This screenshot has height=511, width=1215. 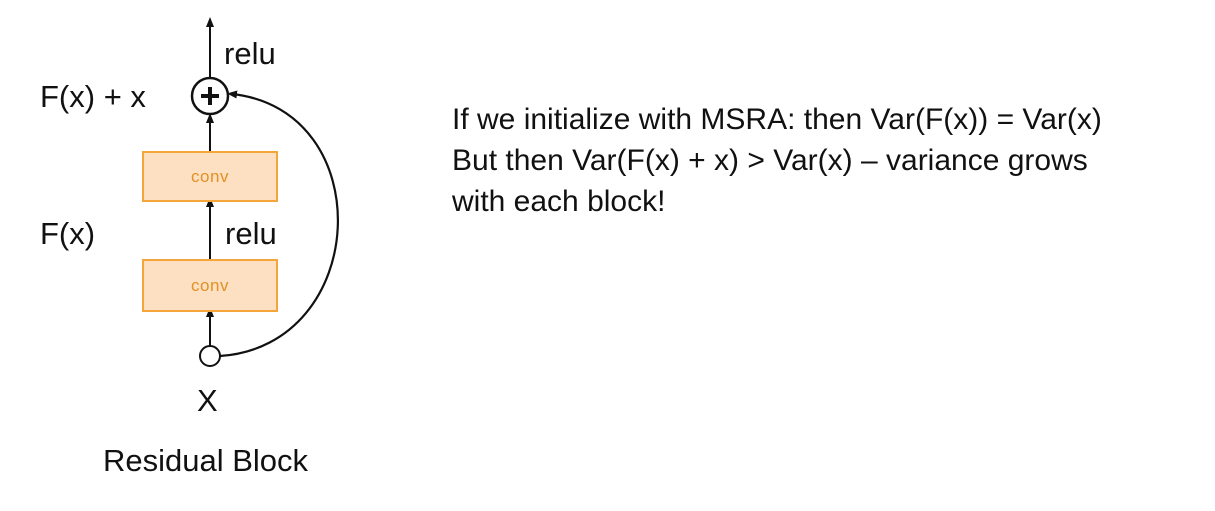 I want to click on plus-circle-icon, so click(x=210, y=96).